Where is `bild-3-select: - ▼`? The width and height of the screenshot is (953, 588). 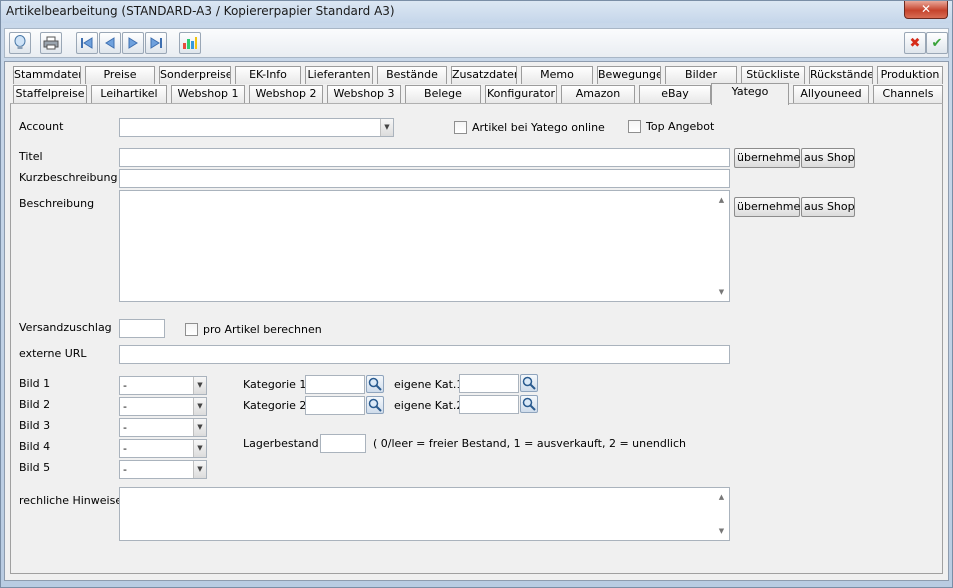 bild-3-select: - ▼ is located at coordinates (163, 427).